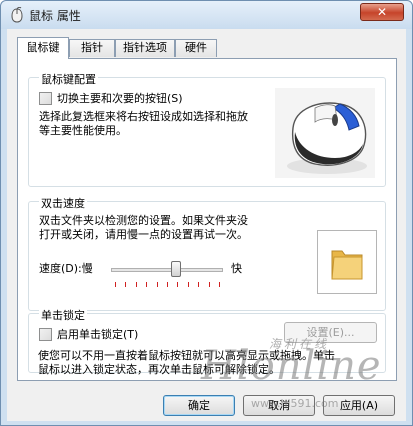  Describe the element at coordinates (236, 268) in the screenshot. I see `speed-fast-label: 快` at that location.